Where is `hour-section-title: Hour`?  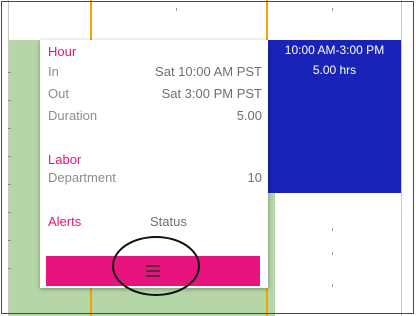 hour-section-title: Hour is located at coordinates (62, 51).